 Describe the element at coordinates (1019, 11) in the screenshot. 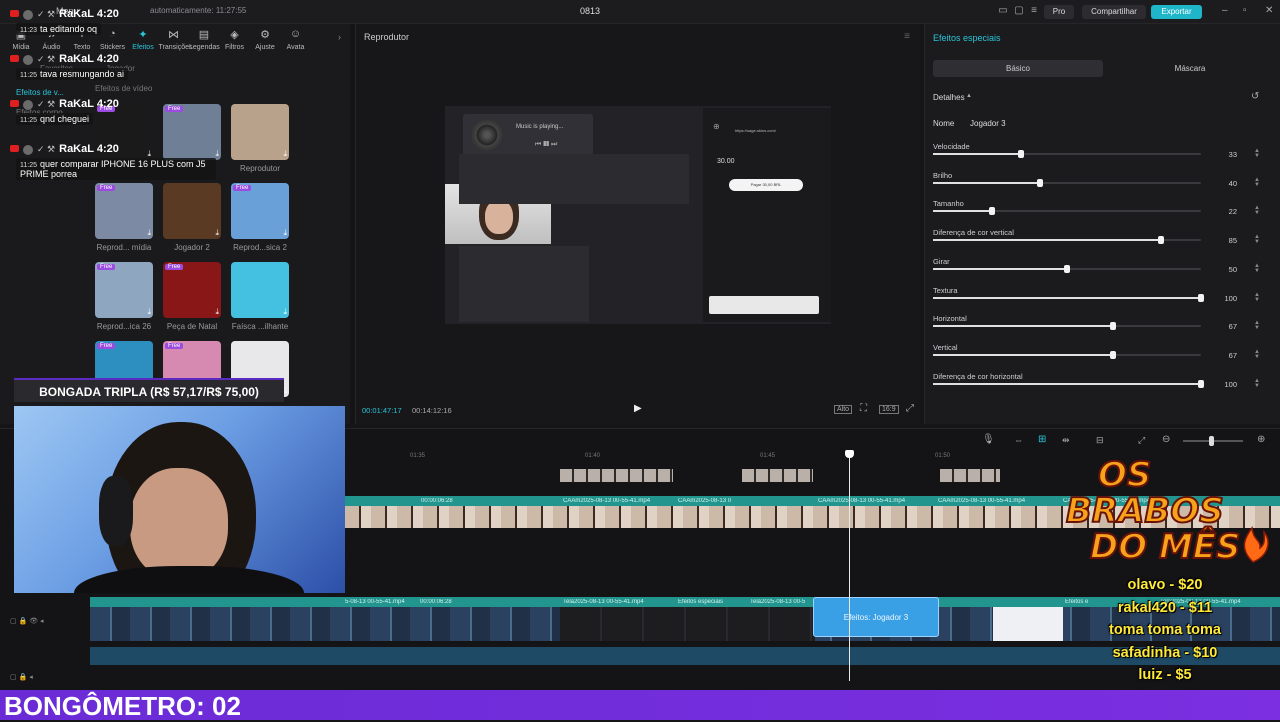

I see `monitor-icon: ▢` at that location.